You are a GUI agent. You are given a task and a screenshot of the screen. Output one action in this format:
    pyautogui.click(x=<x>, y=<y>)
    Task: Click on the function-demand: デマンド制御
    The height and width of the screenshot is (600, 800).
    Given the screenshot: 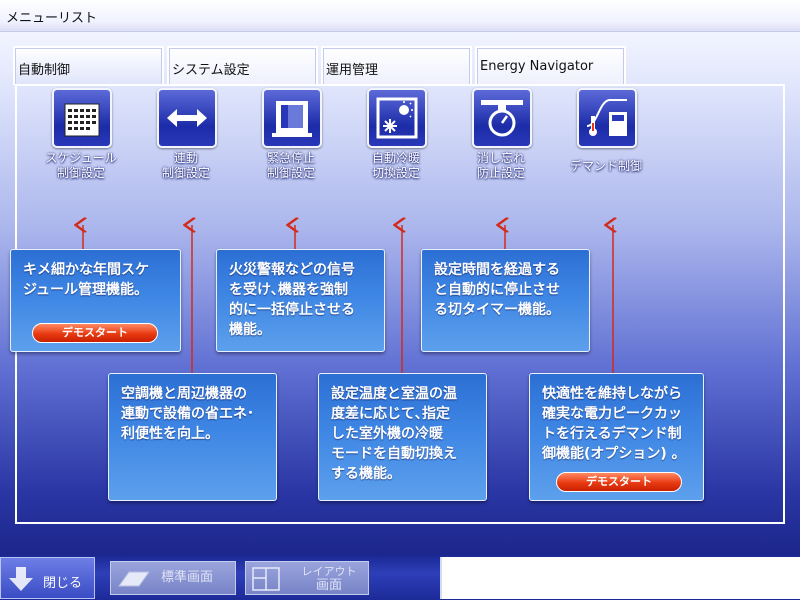 What is the action you would take?
    pyautogui.click(x=606, y=140)
    